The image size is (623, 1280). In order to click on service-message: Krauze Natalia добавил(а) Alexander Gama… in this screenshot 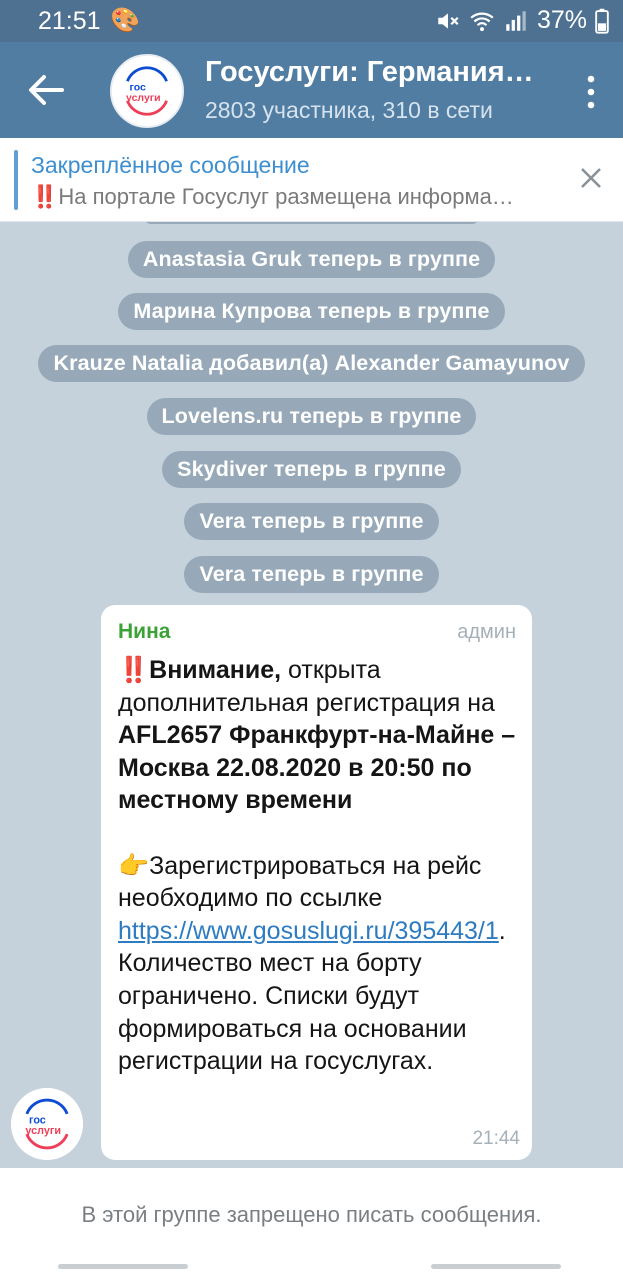, I will do `click(311, 363)`.